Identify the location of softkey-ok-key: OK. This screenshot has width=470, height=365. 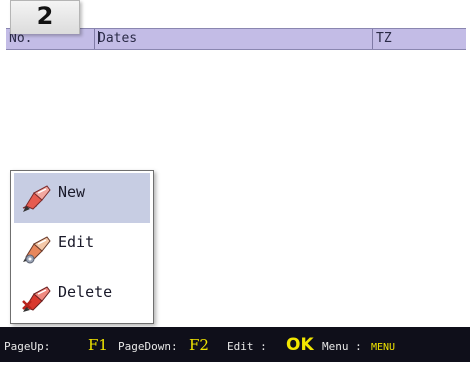
(300, 345).